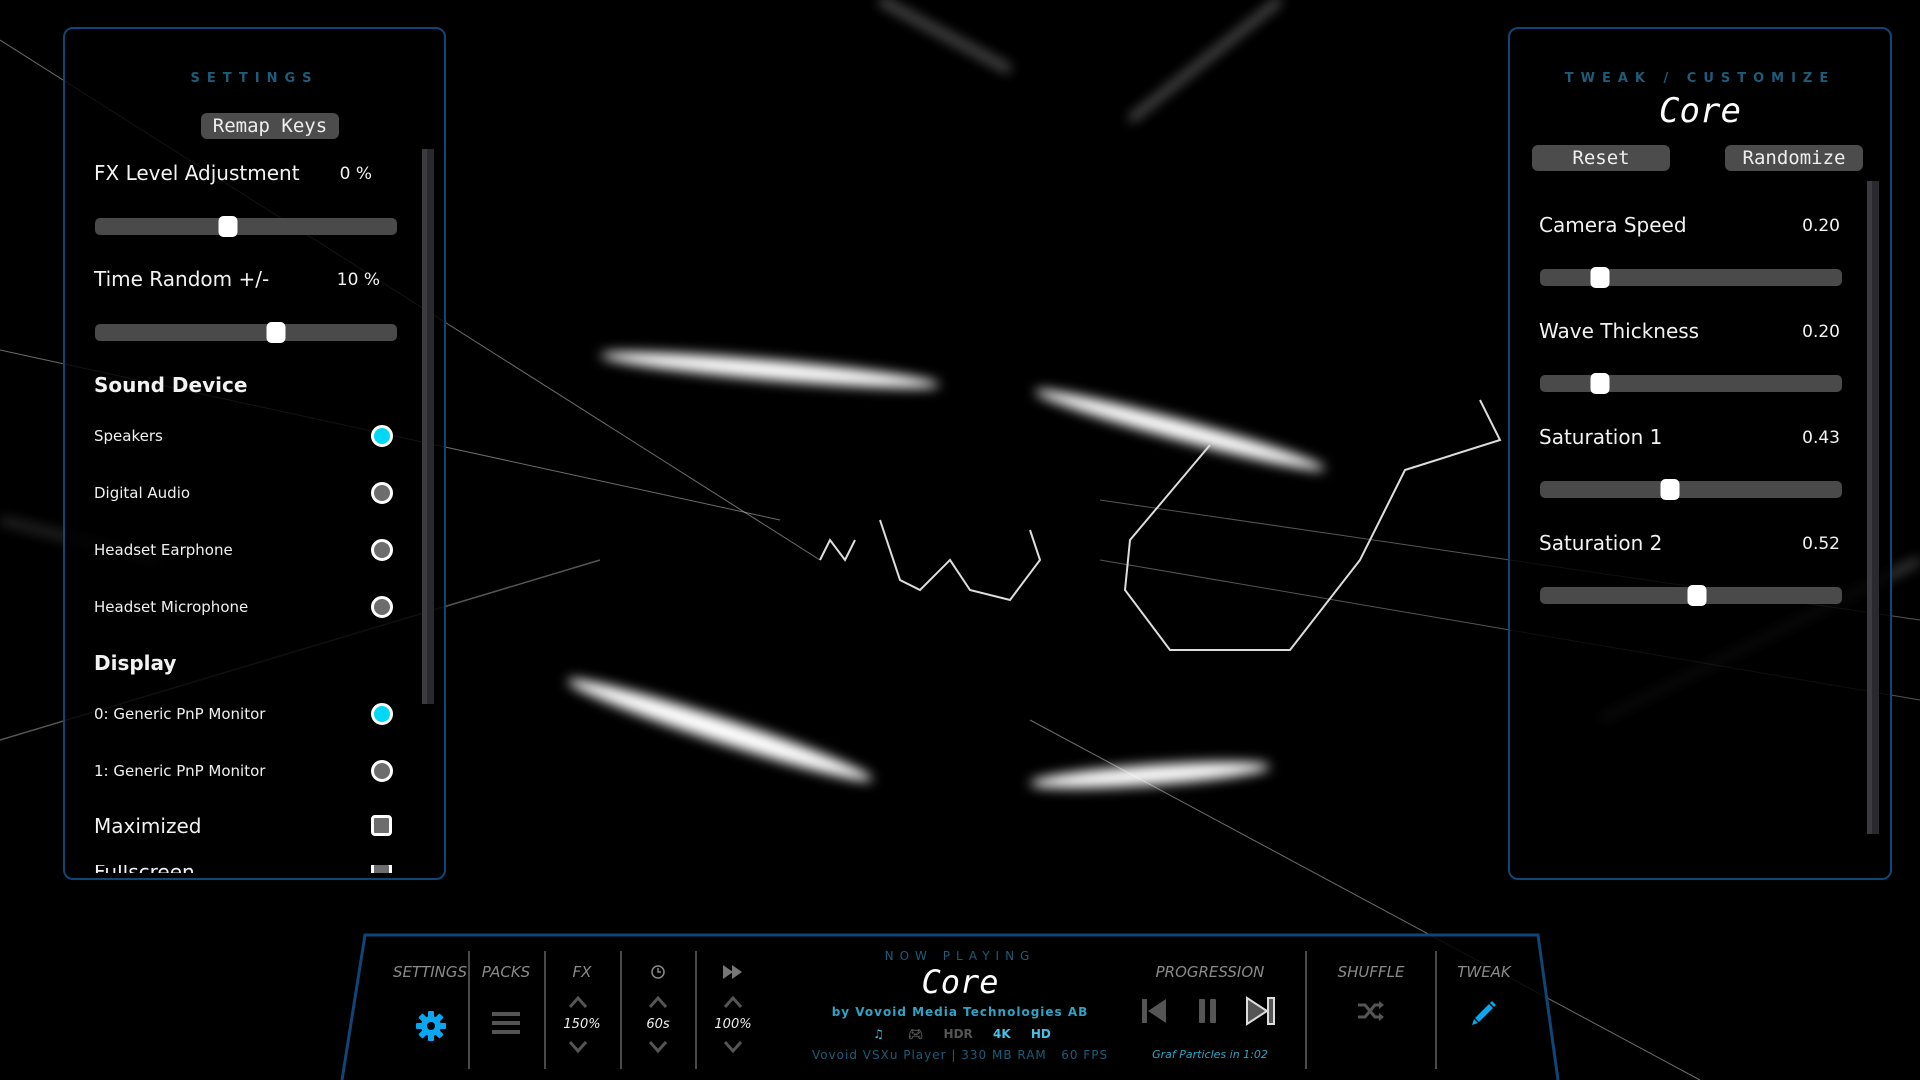 Image resolution: width=1920 pixels, height=1080 pixels. Describe the element at coordinates (148, 826) in the screenshot. I see `maximized-label: Maximized` at that location.